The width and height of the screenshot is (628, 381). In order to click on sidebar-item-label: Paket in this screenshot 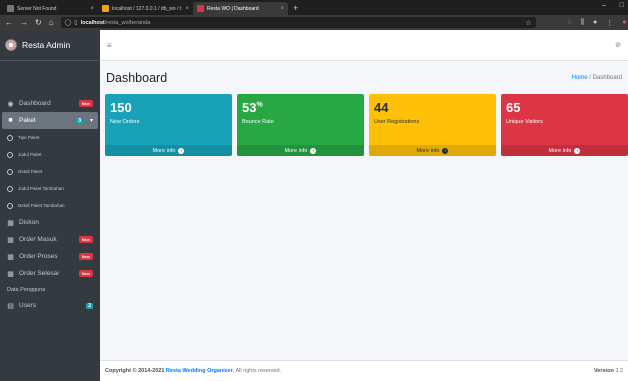, I will do `click(27, 120)`.